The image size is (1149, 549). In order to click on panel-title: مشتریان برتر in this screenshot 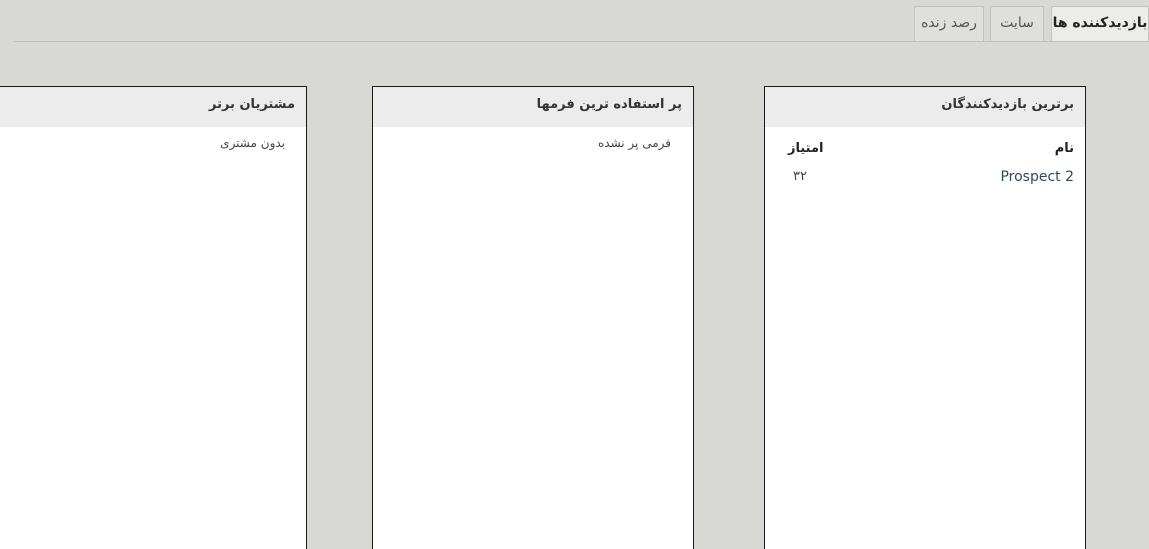, I will do `click(153, 107)`.